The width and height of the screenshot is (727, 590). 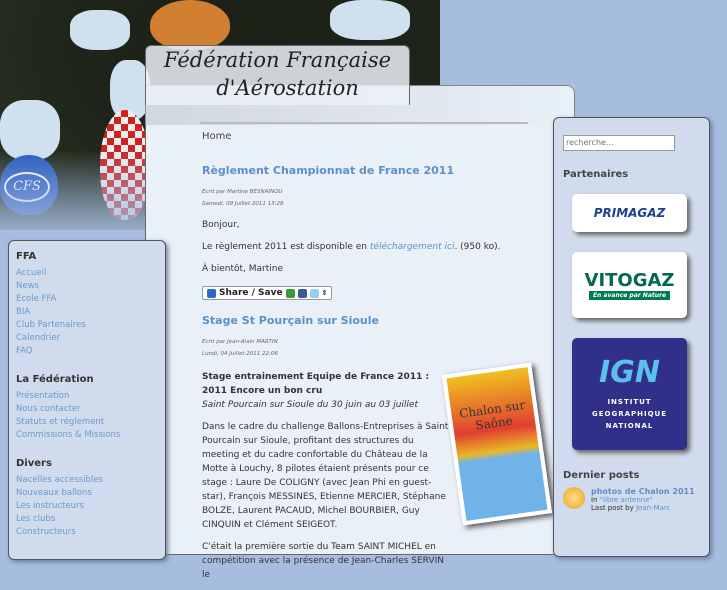 What do you see at coordinates (290, 293) in the screenshot?
I see `share-email-icon` at bounding box center [290, 293].